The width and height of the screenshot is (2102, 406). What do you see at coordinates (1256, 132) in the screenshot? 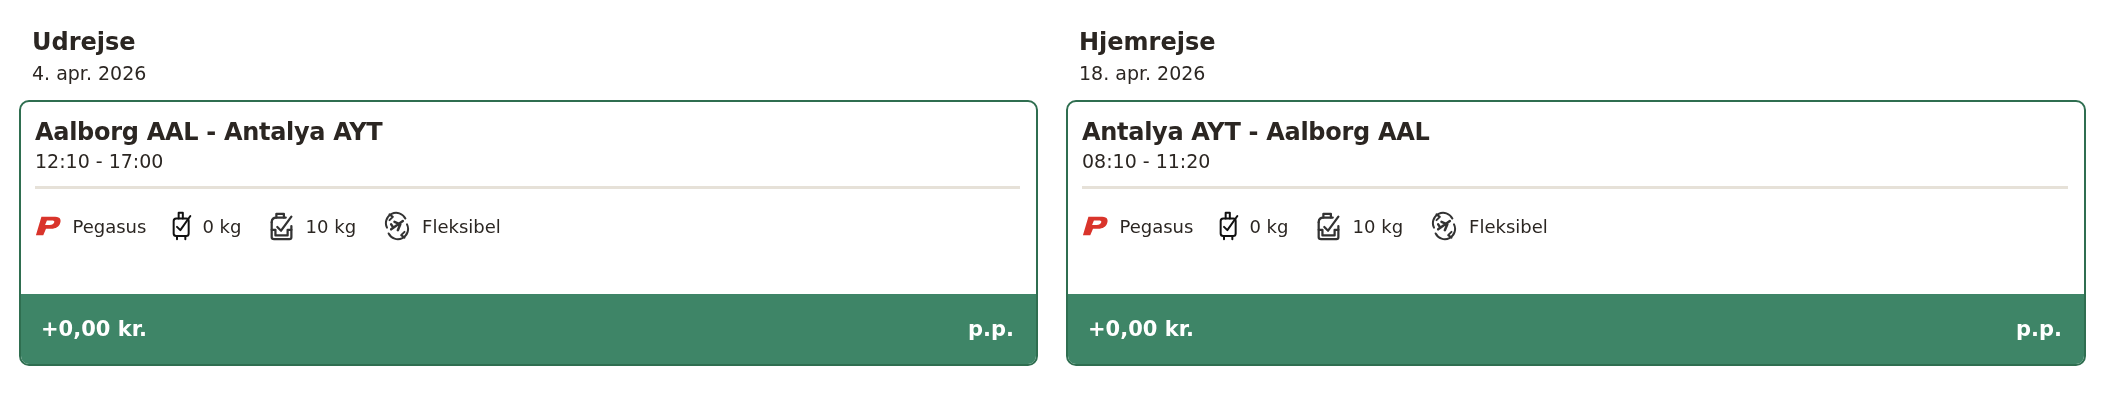
I see `route-title: Antalya AYT - Aalborg AAL` at bounding box center [1256, 132].